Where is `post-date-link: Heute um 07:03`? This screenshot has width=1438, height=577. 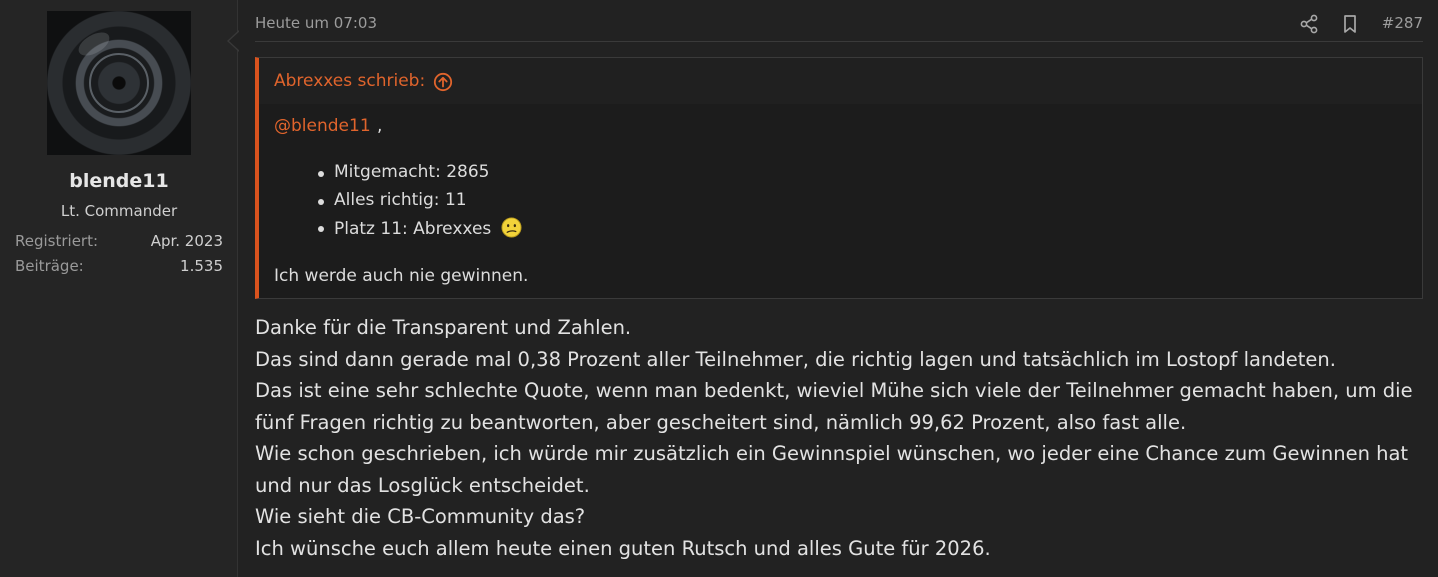
post-date-link: Heute um 07:03 is located at coordinates (316, 23).